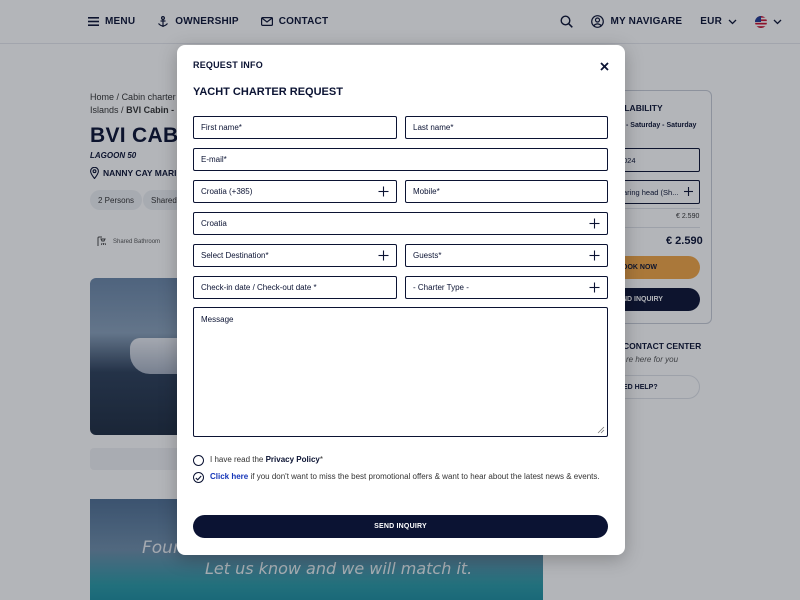 Image resolution: width=800 pixels, height=600 pixels. I want to click on close-icon, so click(604, 66).